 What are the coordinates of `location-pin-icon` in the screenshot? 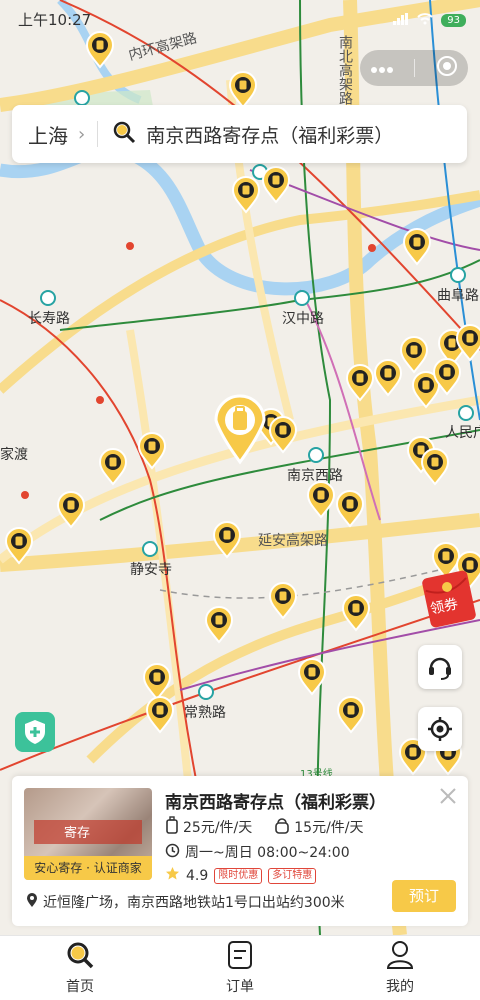 It's located at (32, 902).